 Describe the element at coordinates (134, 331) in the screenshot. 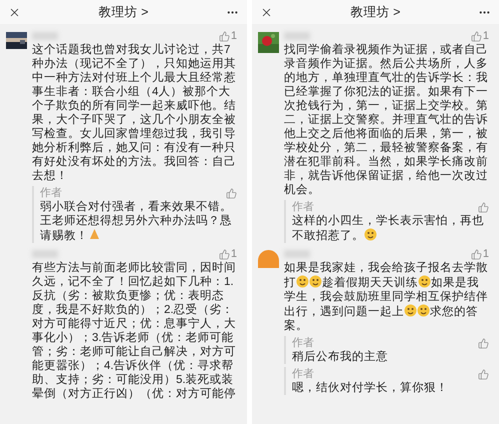

I see `comment-text: 有些方法与前面老师比较雷同，因时间久远，记不全了！回忆起如下几种：1.反抗（劣：被欺负更惨；优：表明态度，我是不好欺负的）；2.忍受（劣：对方可能得寸近尺；优：息事宁人，大事化小）；3.告诉老师（优：老师可能管；劣：老师可能让自己解决，对方可能更嚣张）；4.告诉伙伴（优：寻求帮助、支持；劣：可能没用）5.装死或装晕倒（对方正行凶）（优：对方可能停` at that location.